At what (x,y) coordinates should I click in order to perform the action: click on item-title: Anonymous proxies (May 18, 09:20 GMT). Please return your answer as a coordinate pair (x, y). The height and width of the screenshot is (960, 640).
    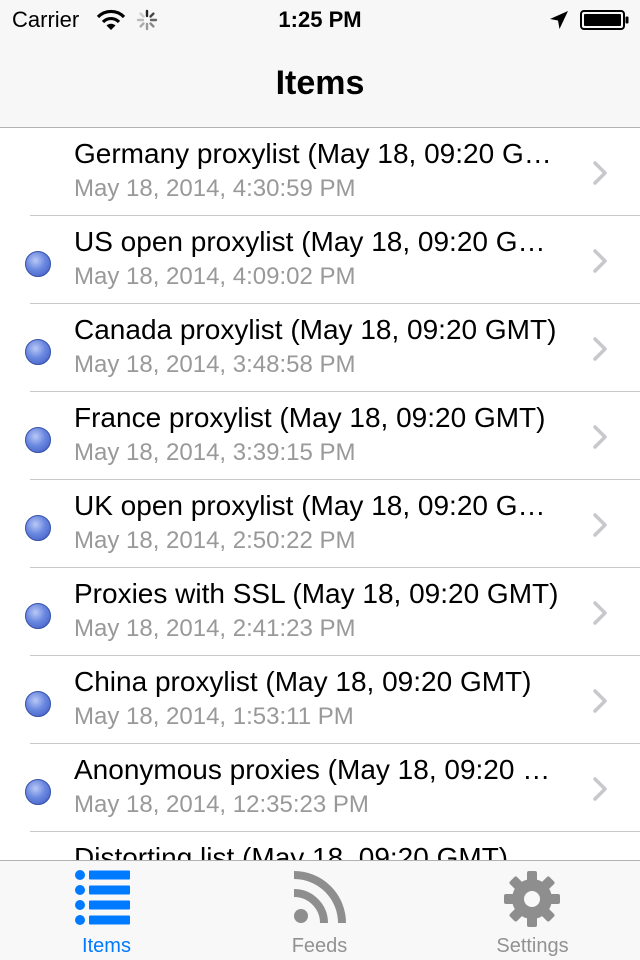
    Looking at the image, I should click on (319, 769).